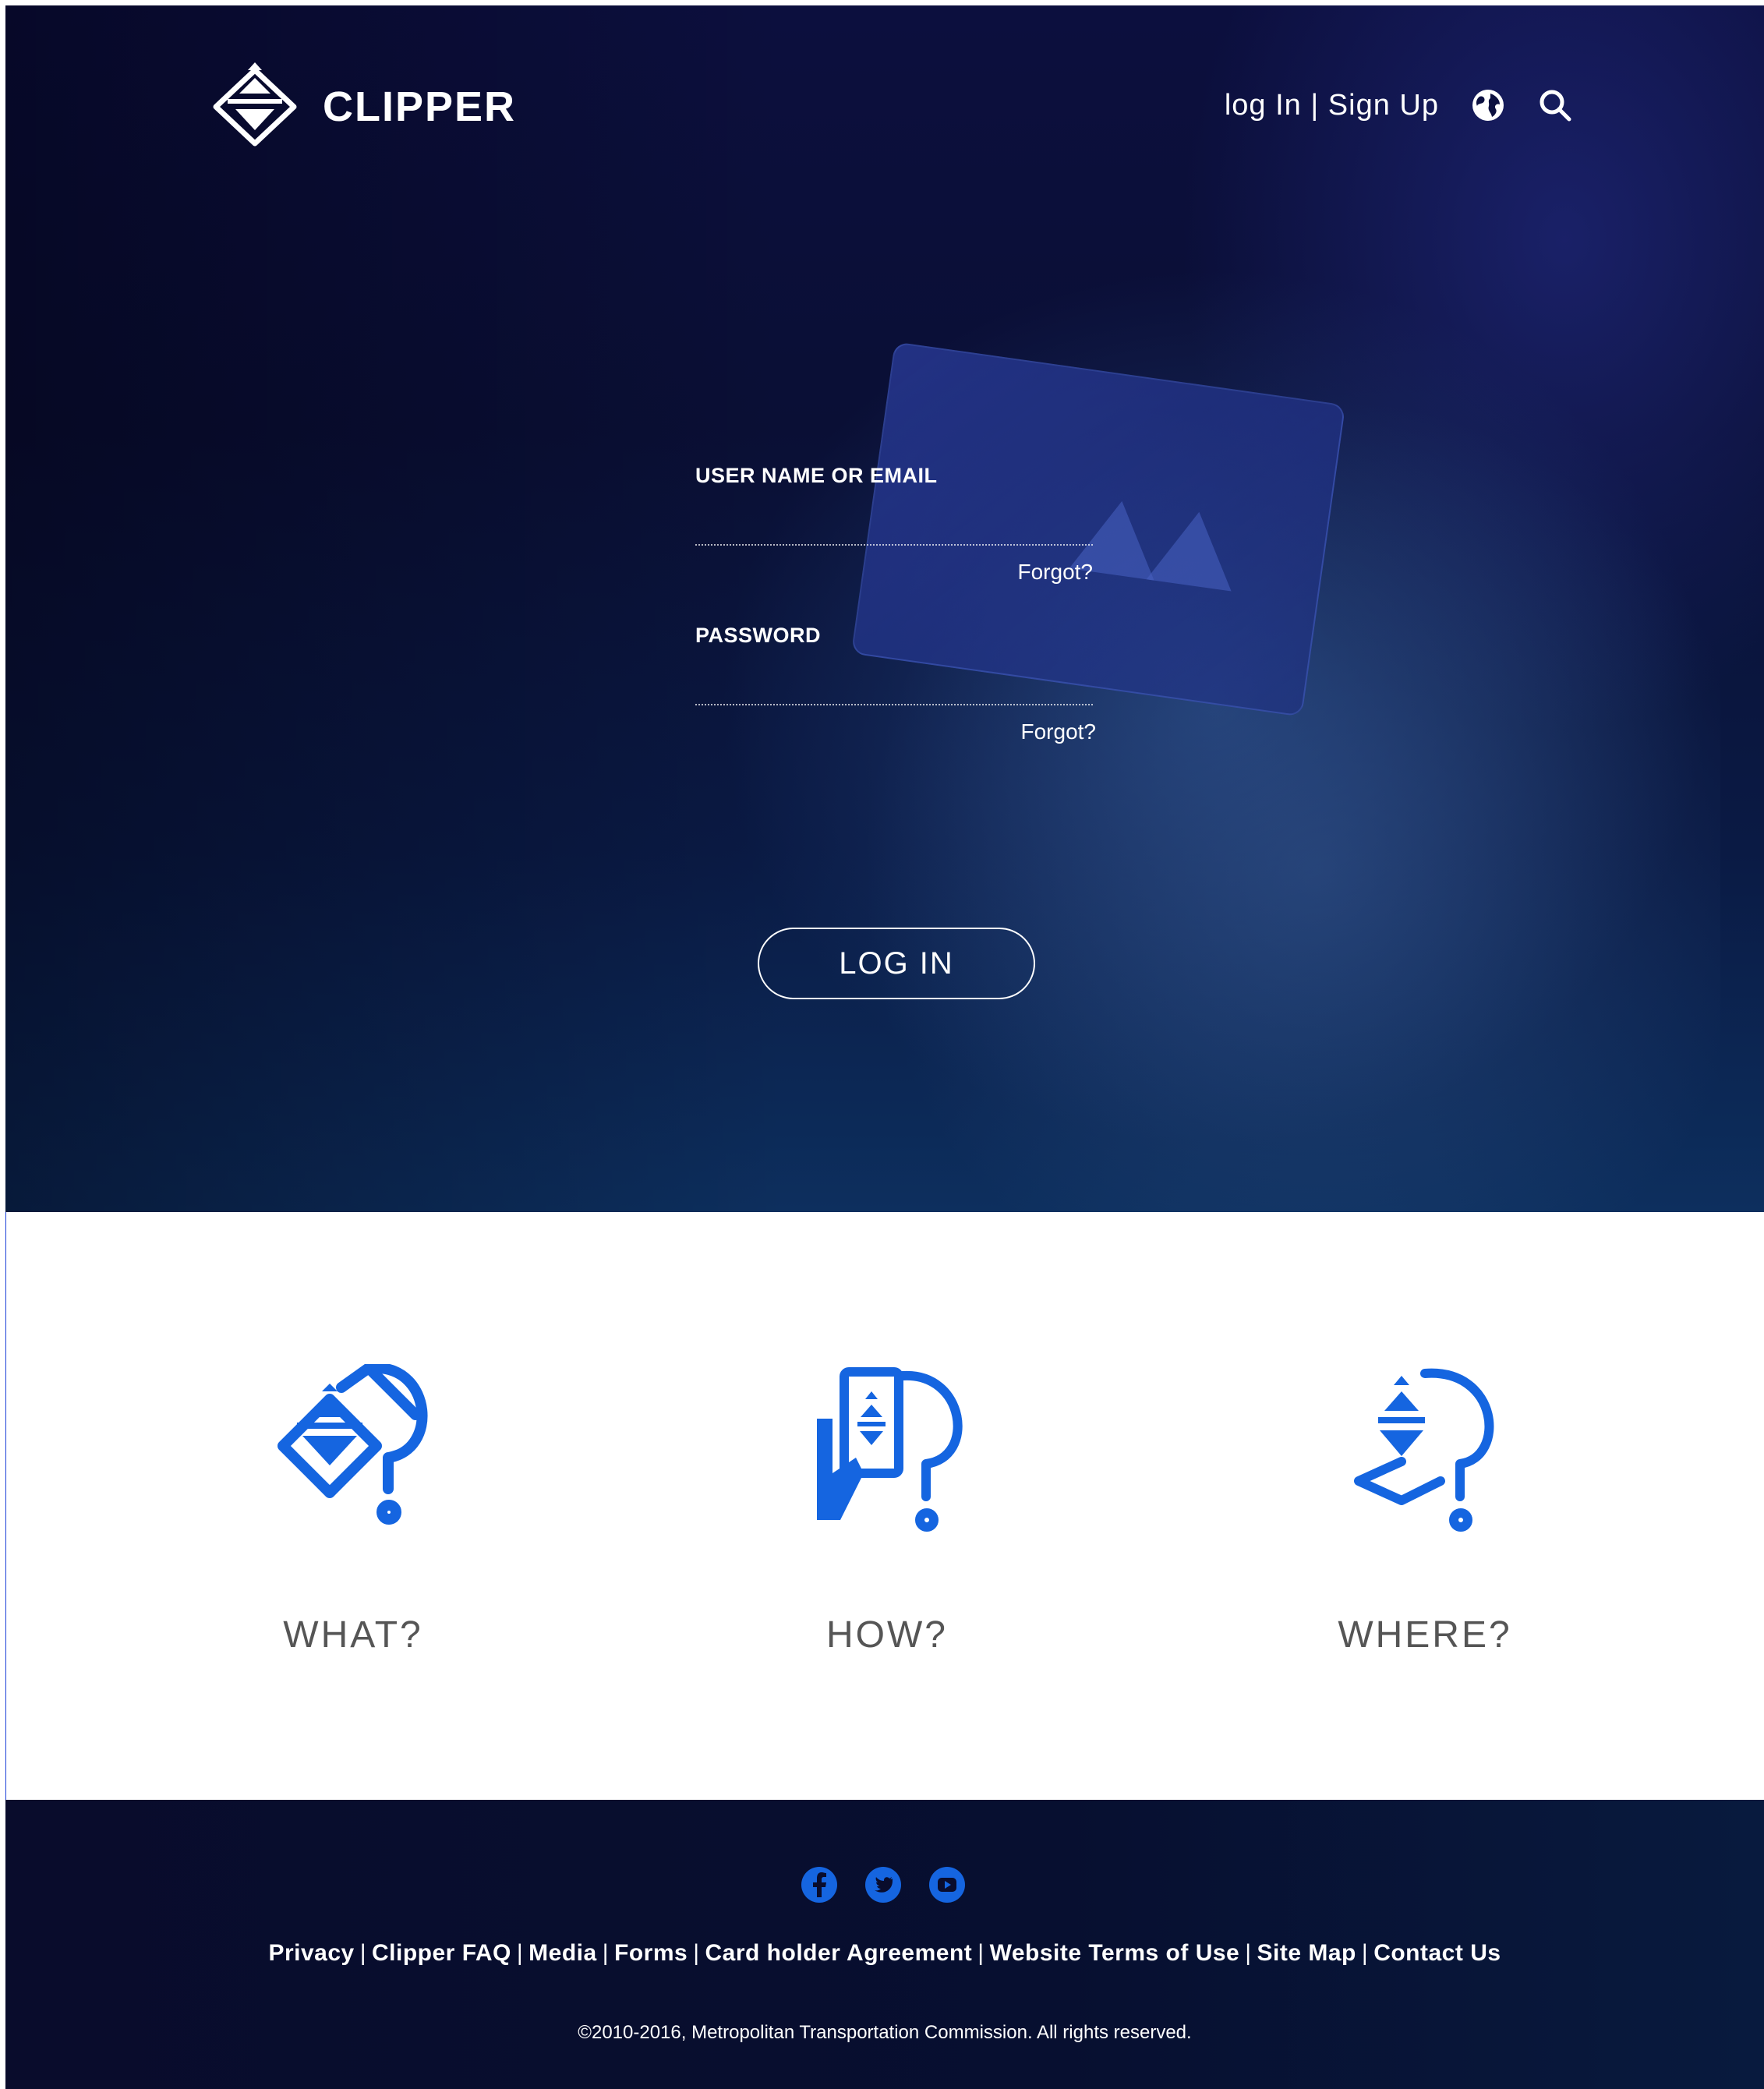  I want to click on facebook-icon, so click(819, 1884).